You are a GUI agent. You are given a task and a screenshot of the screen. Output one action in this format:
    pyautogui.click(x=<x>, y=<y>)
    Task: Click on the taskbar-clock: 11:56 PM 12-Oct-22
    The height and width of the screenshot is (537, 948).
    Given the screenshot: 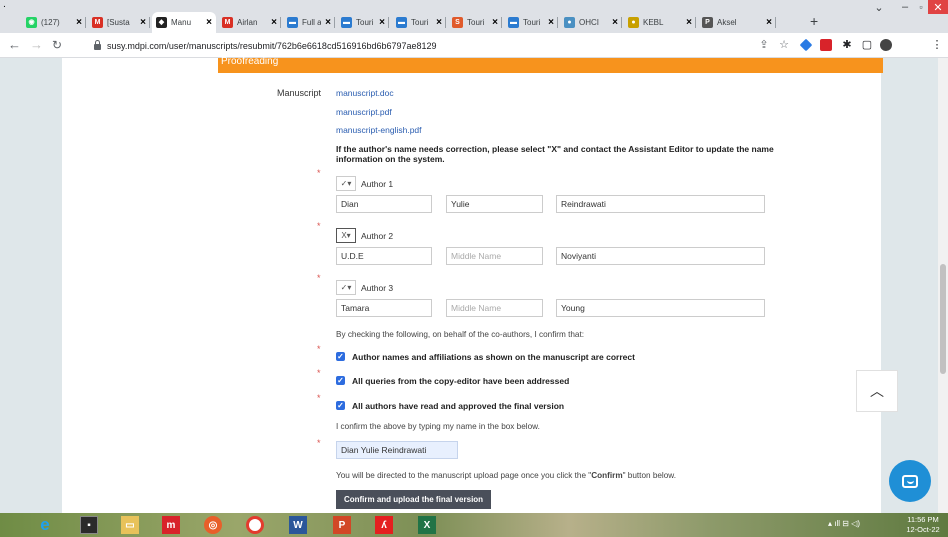 What is the action you would take?
    pyautogui.click(x=923, y=525)
    